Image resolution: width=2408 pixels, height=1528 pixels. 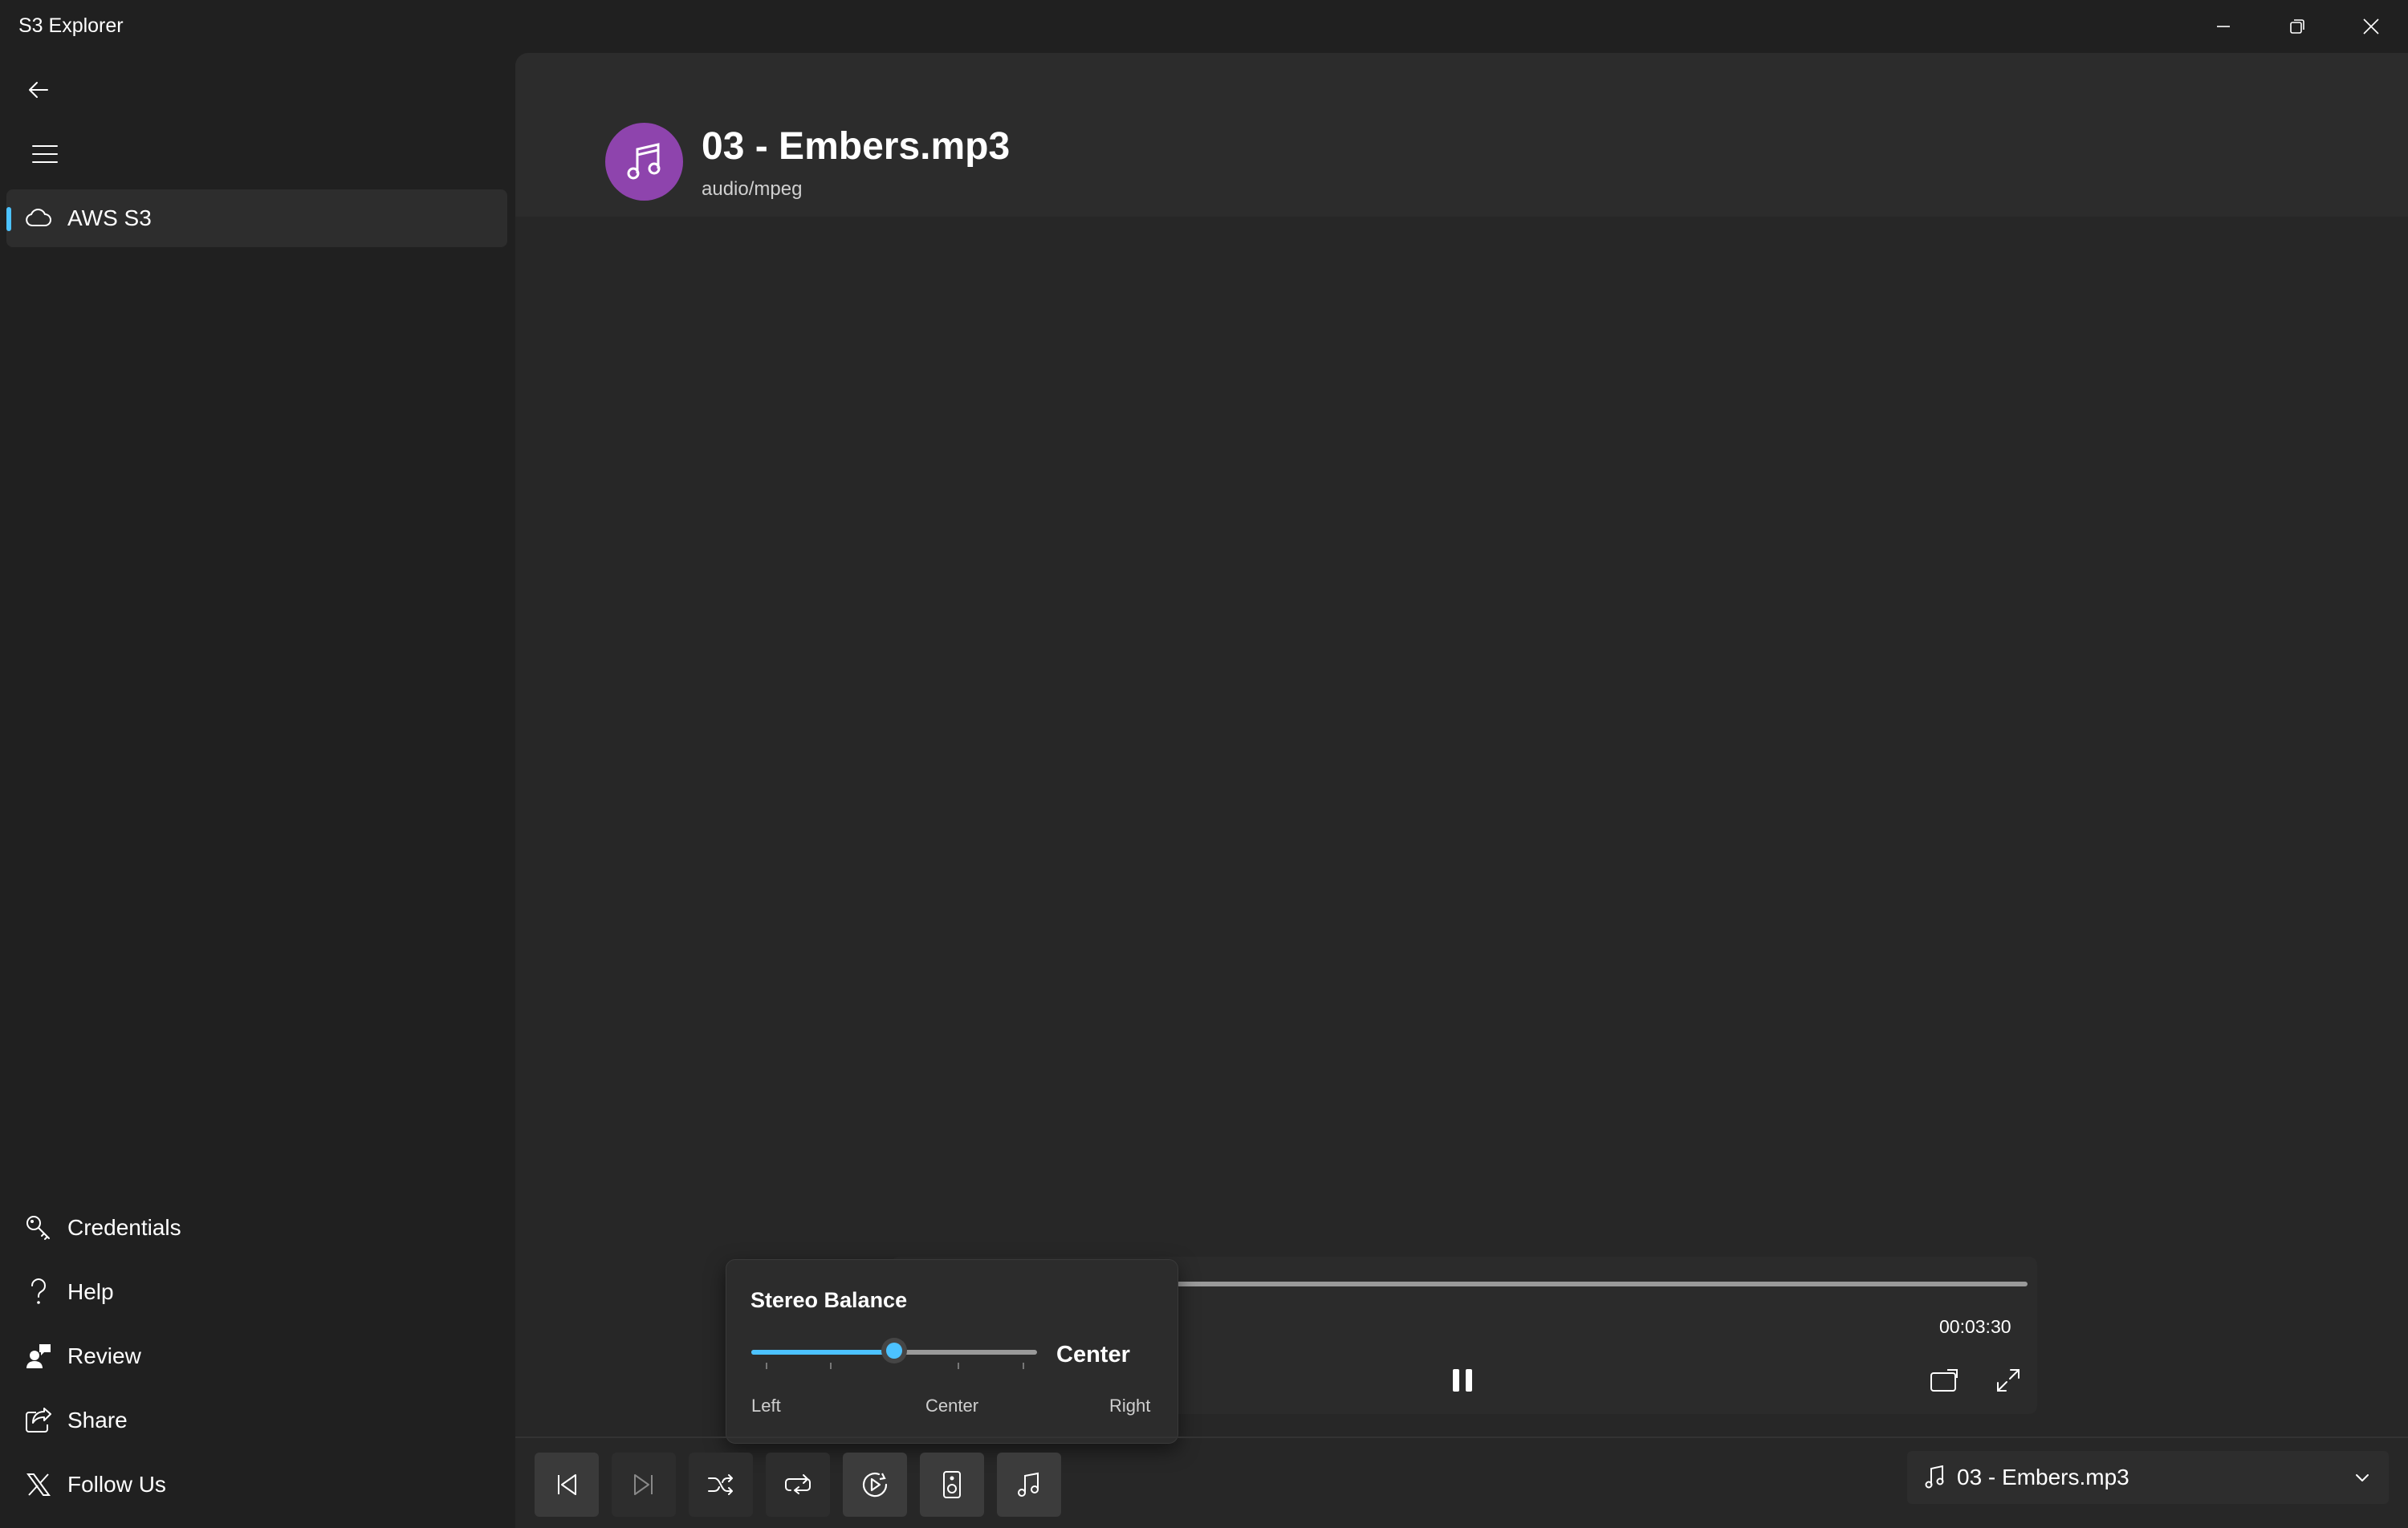 What do you see at coordinates (1204, 27) in the screenshot?
I see `title-bar` at bounding box center [1204, 27].